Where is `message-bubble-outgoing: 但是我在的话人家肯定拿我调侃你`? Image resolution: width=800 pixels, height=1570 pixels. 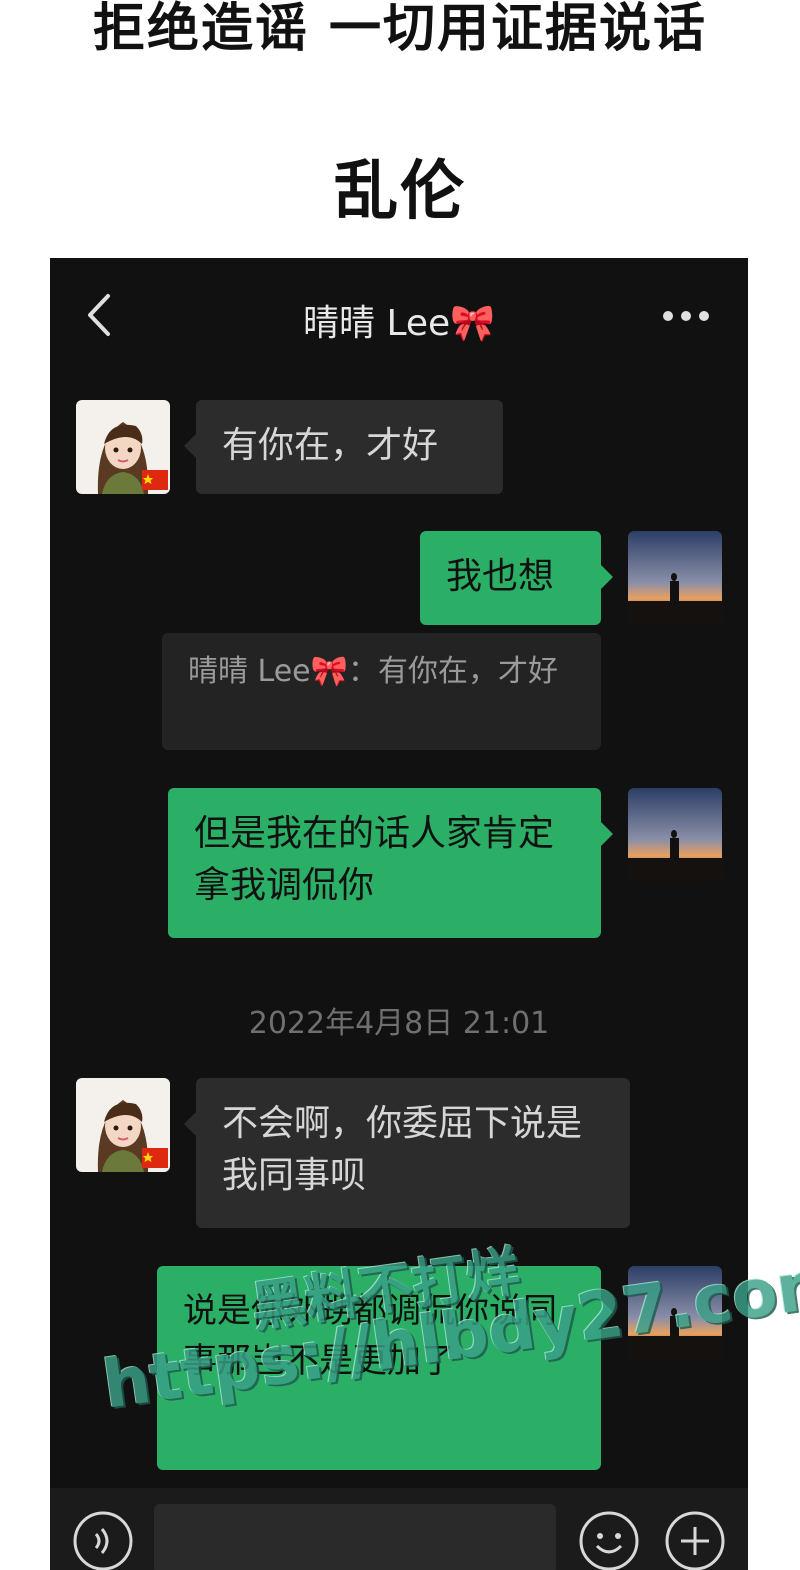 message-bubble-outgoing: 但是我在的话人家肯定拿我调侃你 is located at coordinates (390, 863).